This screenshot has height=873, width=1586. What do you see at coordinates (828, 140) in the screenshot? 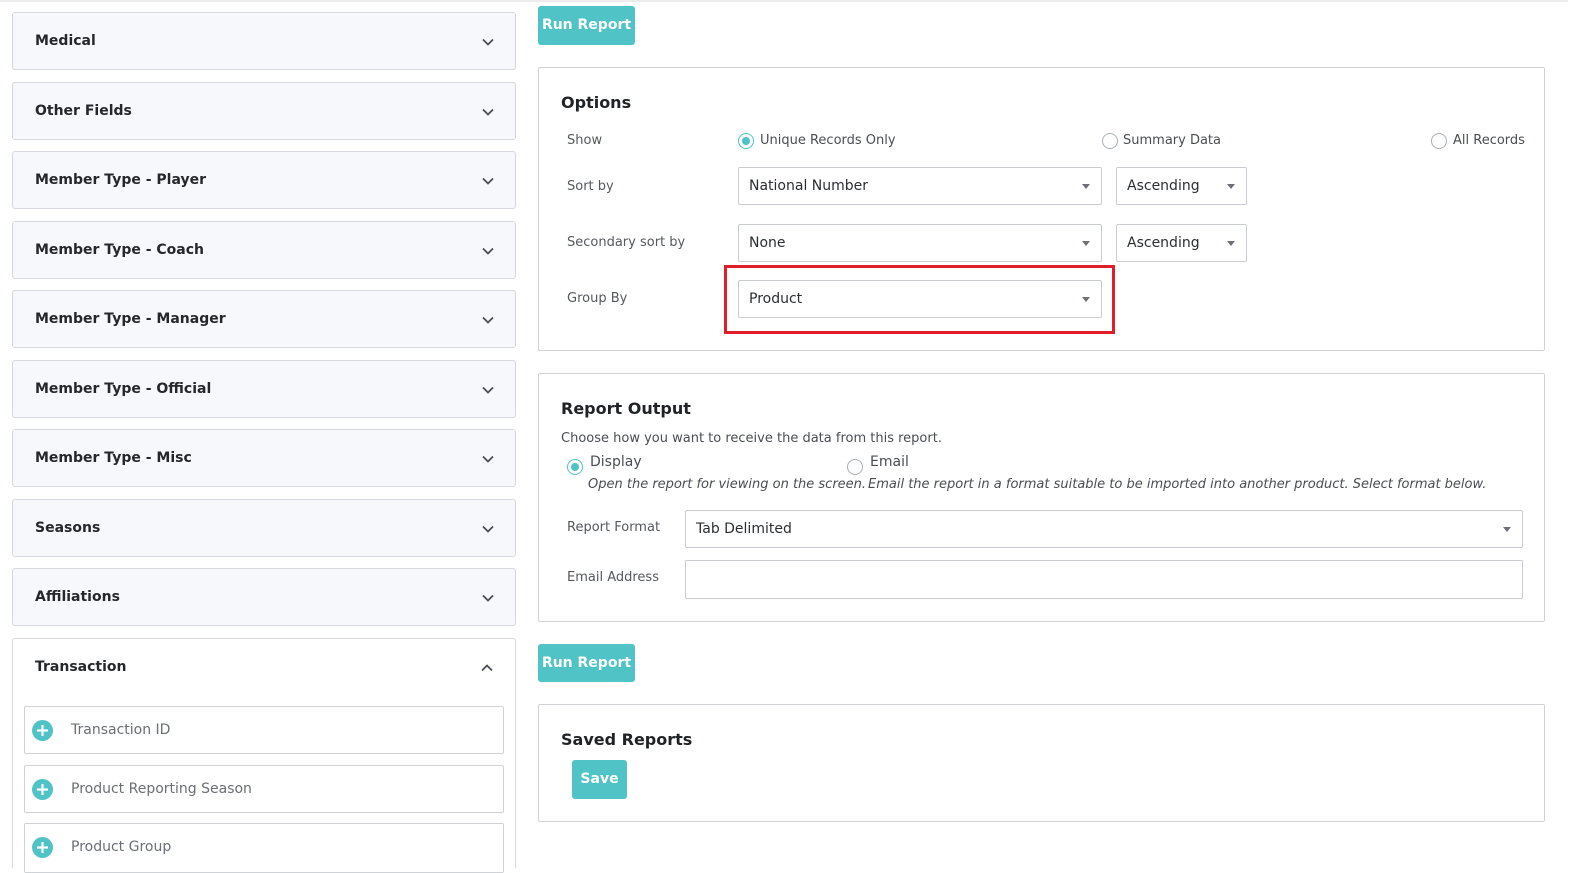
I see `radio-unique-records-label: Unique Records Only` at bounding box center [828, 140].